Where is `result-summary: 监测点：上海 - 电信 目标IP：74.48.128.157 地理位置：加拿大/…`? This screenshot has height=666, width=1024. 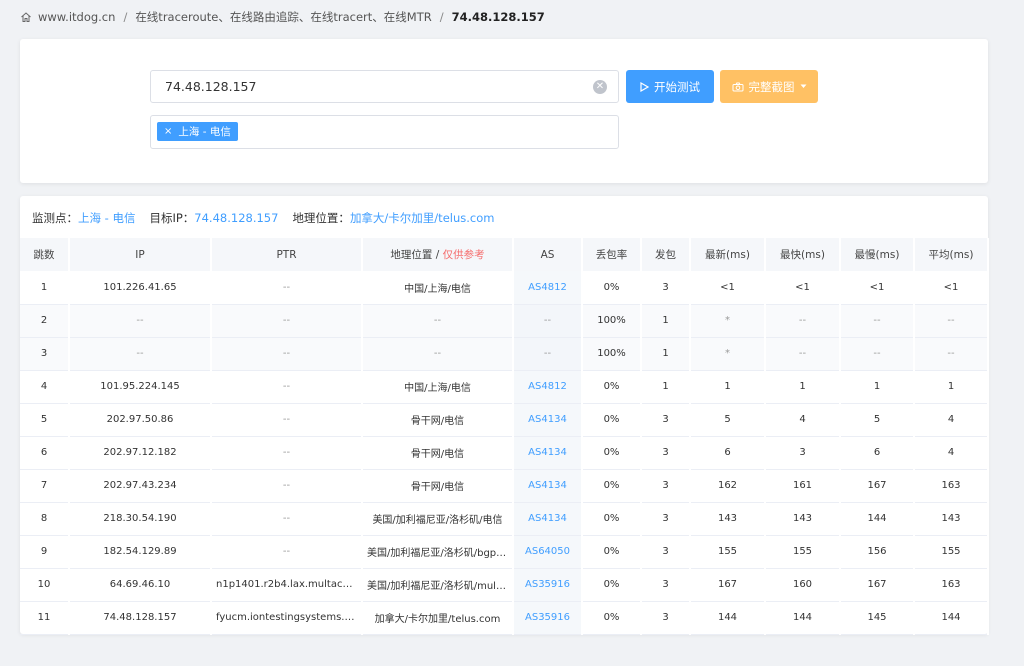
result-summary: 监测点：上海 - 电信 目标IP：74.48.128.157 地理位置：加拿大/… is located at coordinates (263, 218).